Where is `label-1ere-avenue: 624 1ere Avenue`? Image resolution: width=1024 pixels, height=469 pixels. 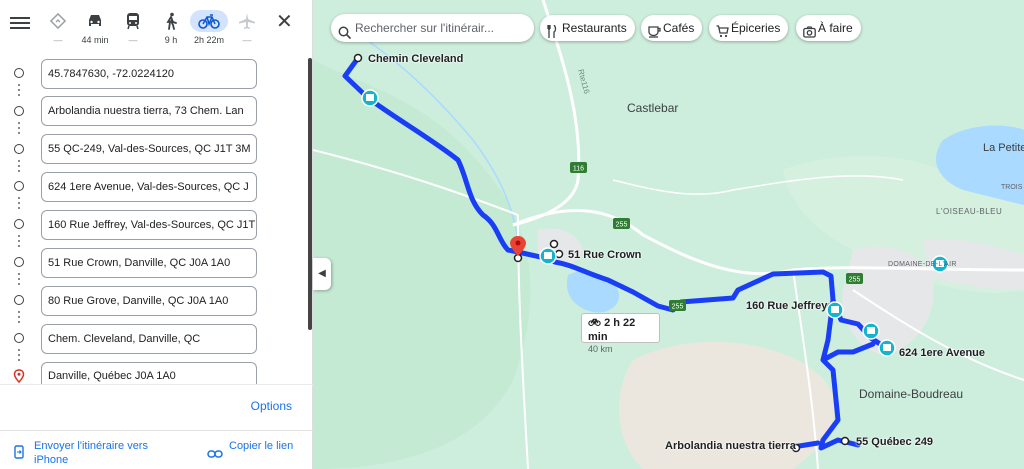 label-1ere-avenue: 624 1ere Avenue is located at coordinates (942, 353).